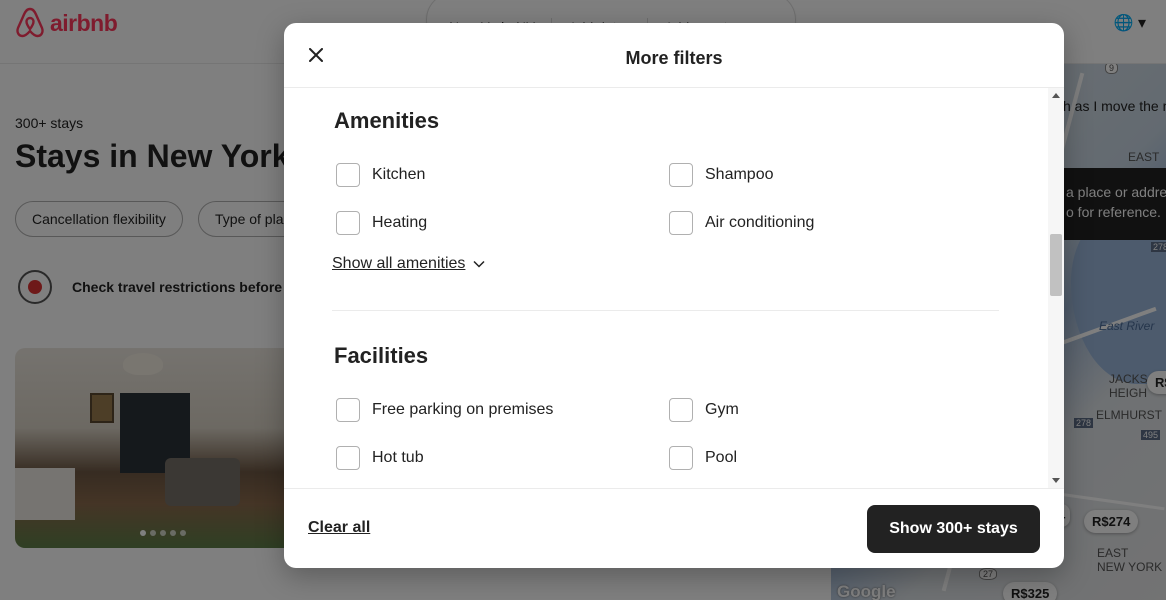 The width and height of the screenshot is (1166, 600). Describe the element at coordinates (381, 355) in the screenshot. I see `section-title-facilities: Facilities` at that location.